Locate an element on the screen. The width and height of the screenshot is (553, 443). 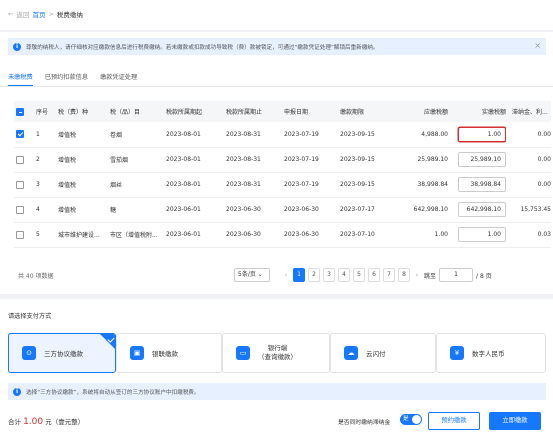
back-link: 返回 is located at coordinates (22, 14).